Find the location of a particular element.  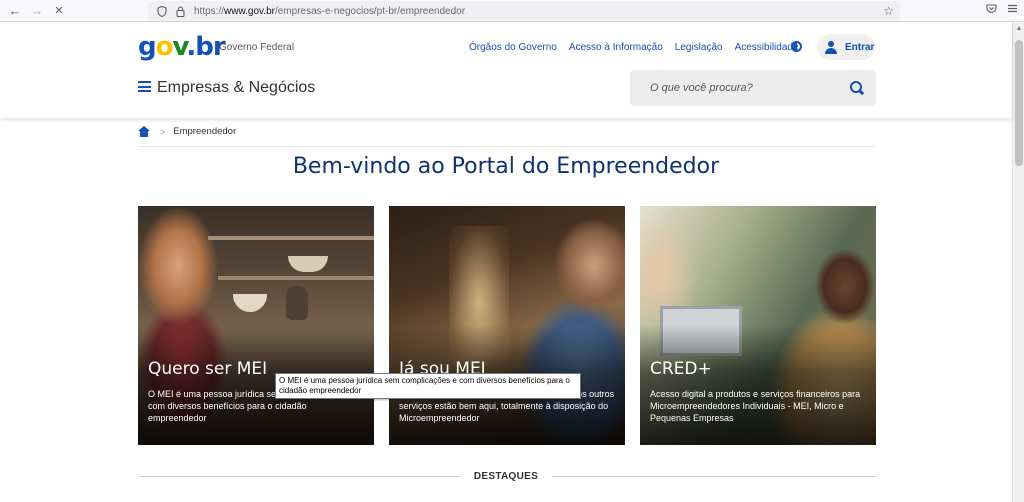

stop-button: ✕ is located at coordinates (59, 11).